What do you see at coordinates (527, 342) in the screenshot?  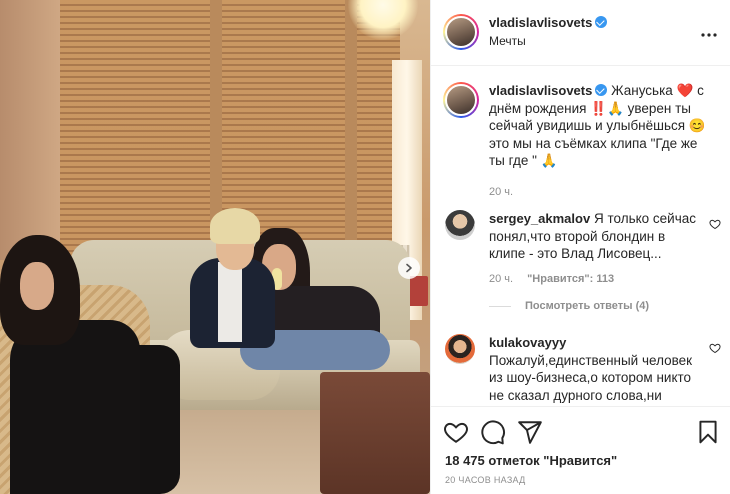 I see `comment-username: kulakovayyy` at bounding box center [527, 342].